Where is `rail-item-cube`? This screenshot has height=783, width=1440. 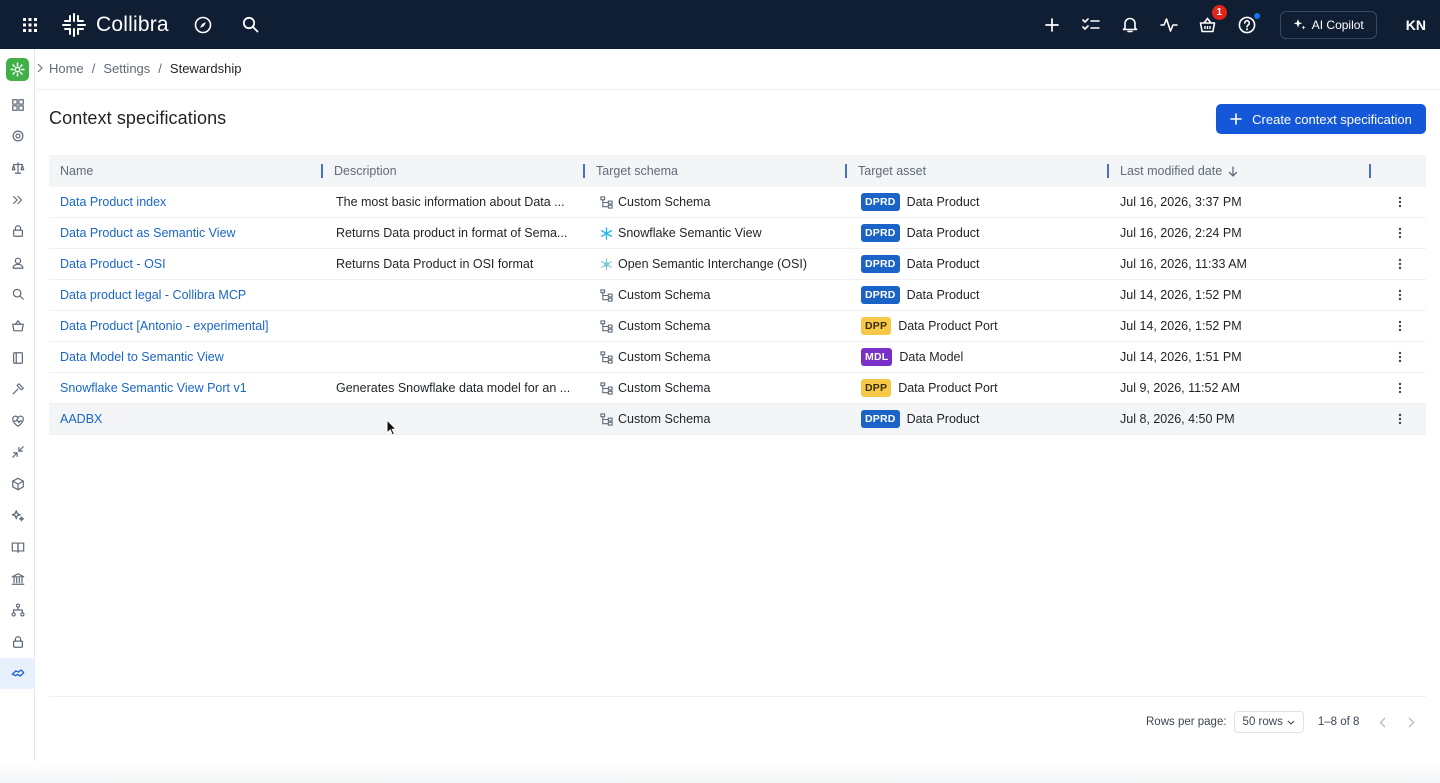 rail-item-cube is located at coordinates (17, 484).